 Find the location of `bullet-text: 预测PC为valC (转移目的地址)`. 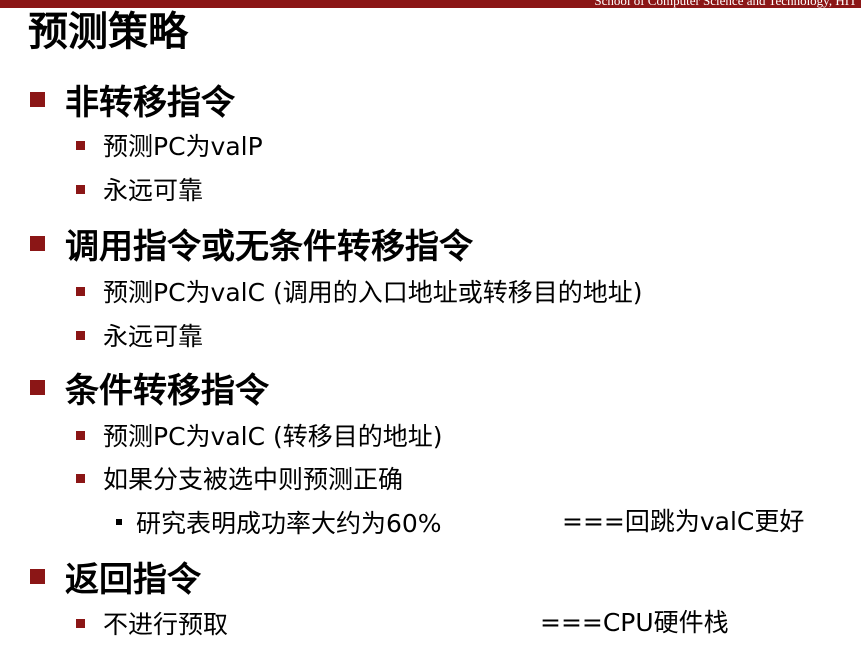

bullet-text: 预测PC为valC (转移目的地址) is located at coordinates (273, 436).